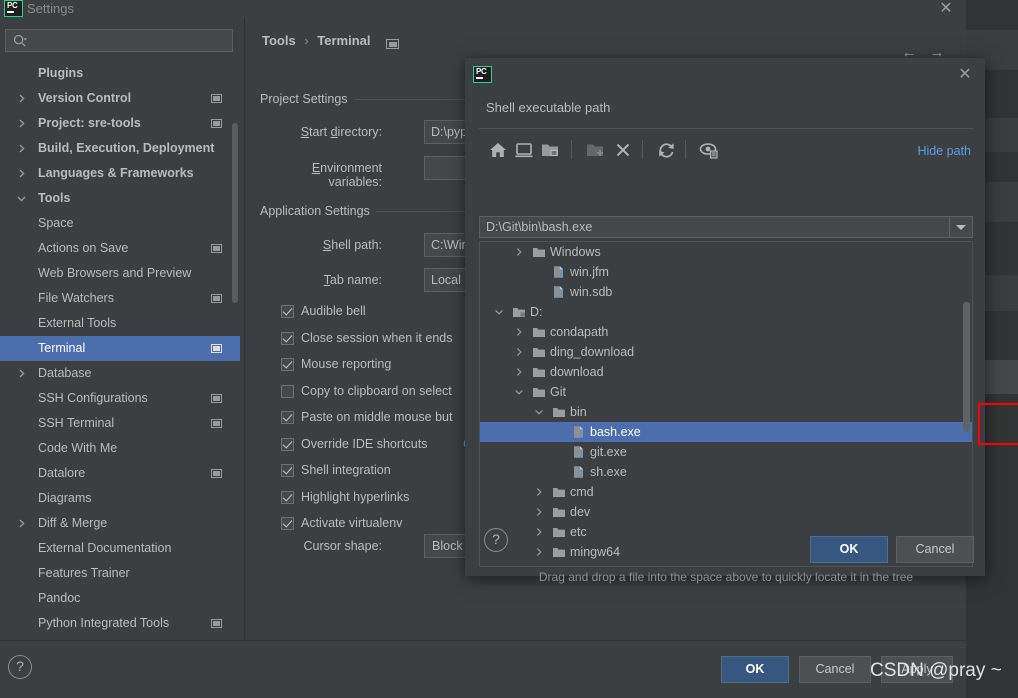 The image size is (1018, 698). I want to click on sidebar-item-version-control: Version Control, so click(120, 98).